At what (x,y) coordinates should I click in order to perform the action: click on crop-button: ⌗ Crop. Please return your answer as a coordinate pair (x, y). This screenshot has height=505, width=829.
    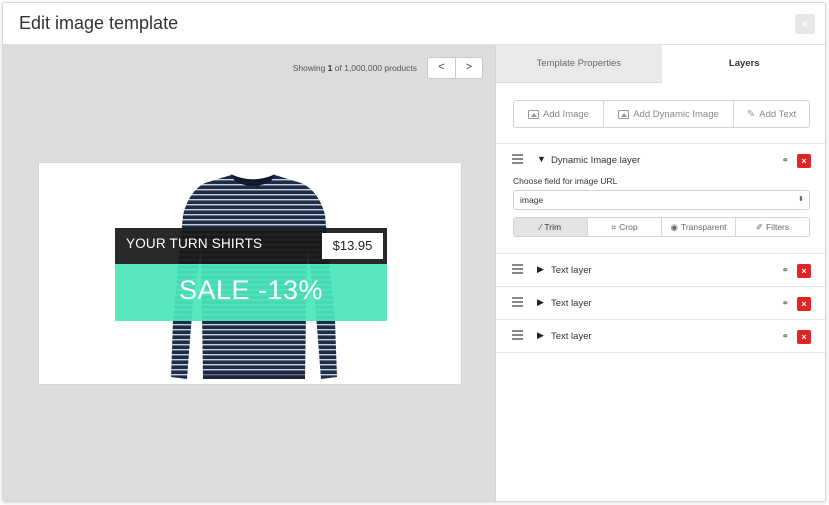
    Looking at the image, I should click on (624, 227).